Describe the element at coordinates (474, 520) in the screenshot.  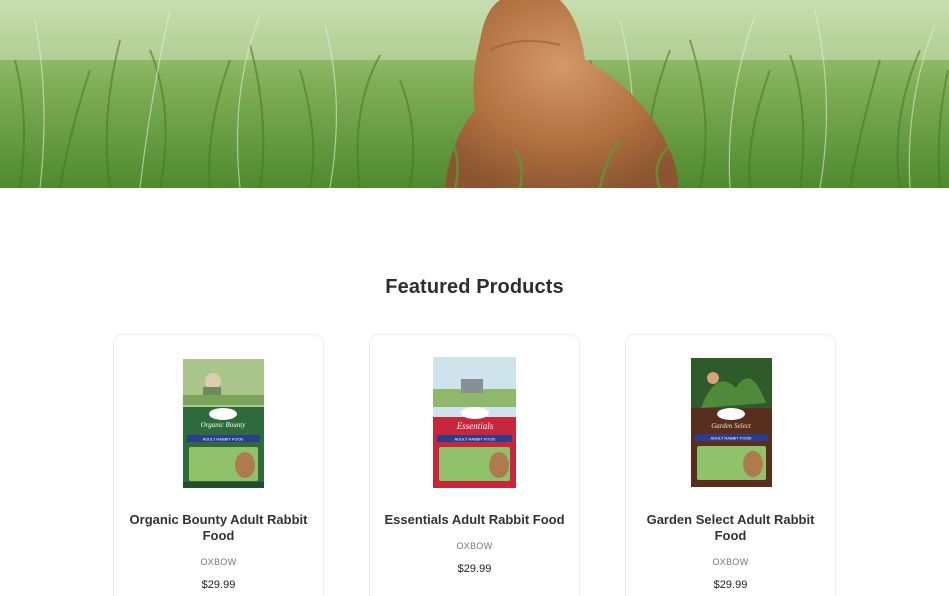
I see `product-name: Essentials Adult Rabbit Food` at that location.